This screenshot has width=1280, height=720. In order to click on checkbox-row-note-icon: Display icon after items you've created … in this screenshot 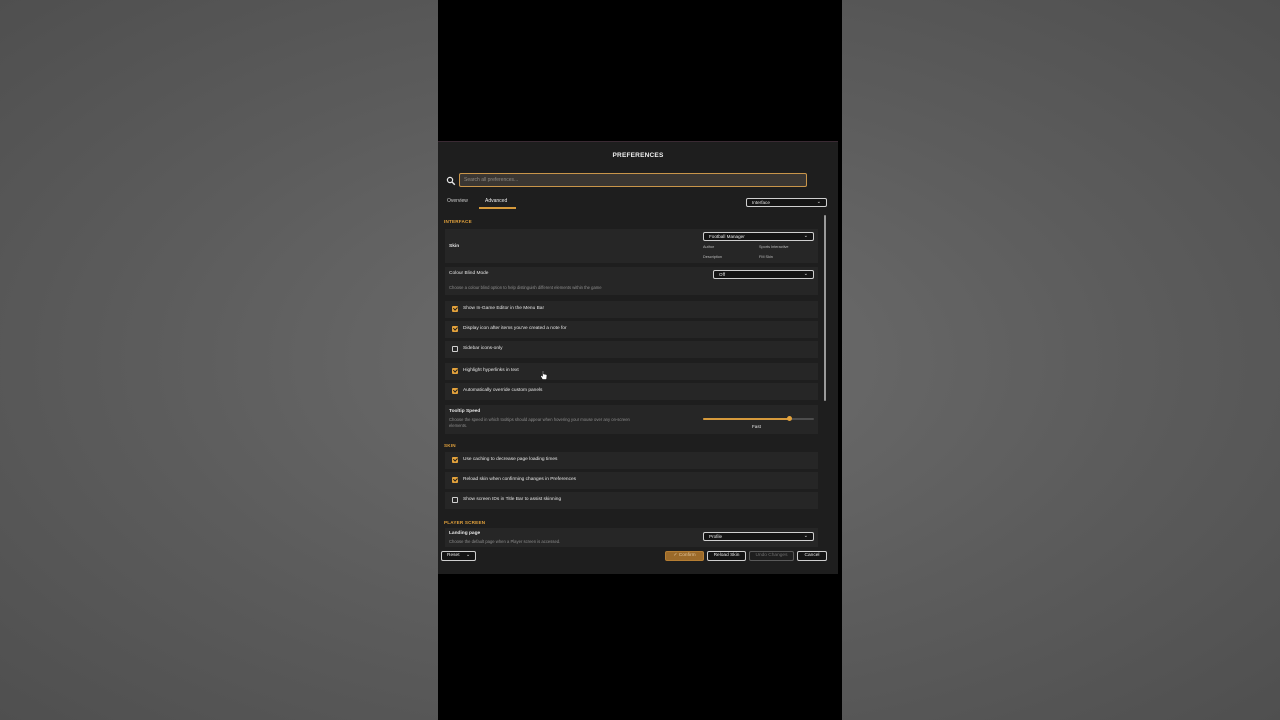, I will do `click(631, 329)`.